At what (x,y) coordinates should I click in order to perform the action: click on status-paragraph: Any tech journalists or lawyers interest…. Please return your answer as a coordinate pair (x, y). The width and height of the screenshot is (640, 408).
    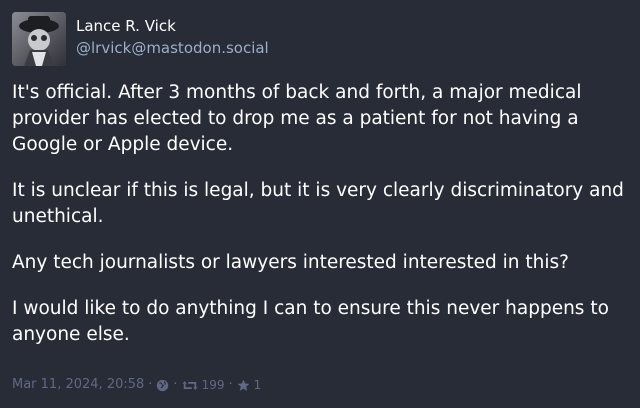
    Looking at the image, I should click on (290, 262).